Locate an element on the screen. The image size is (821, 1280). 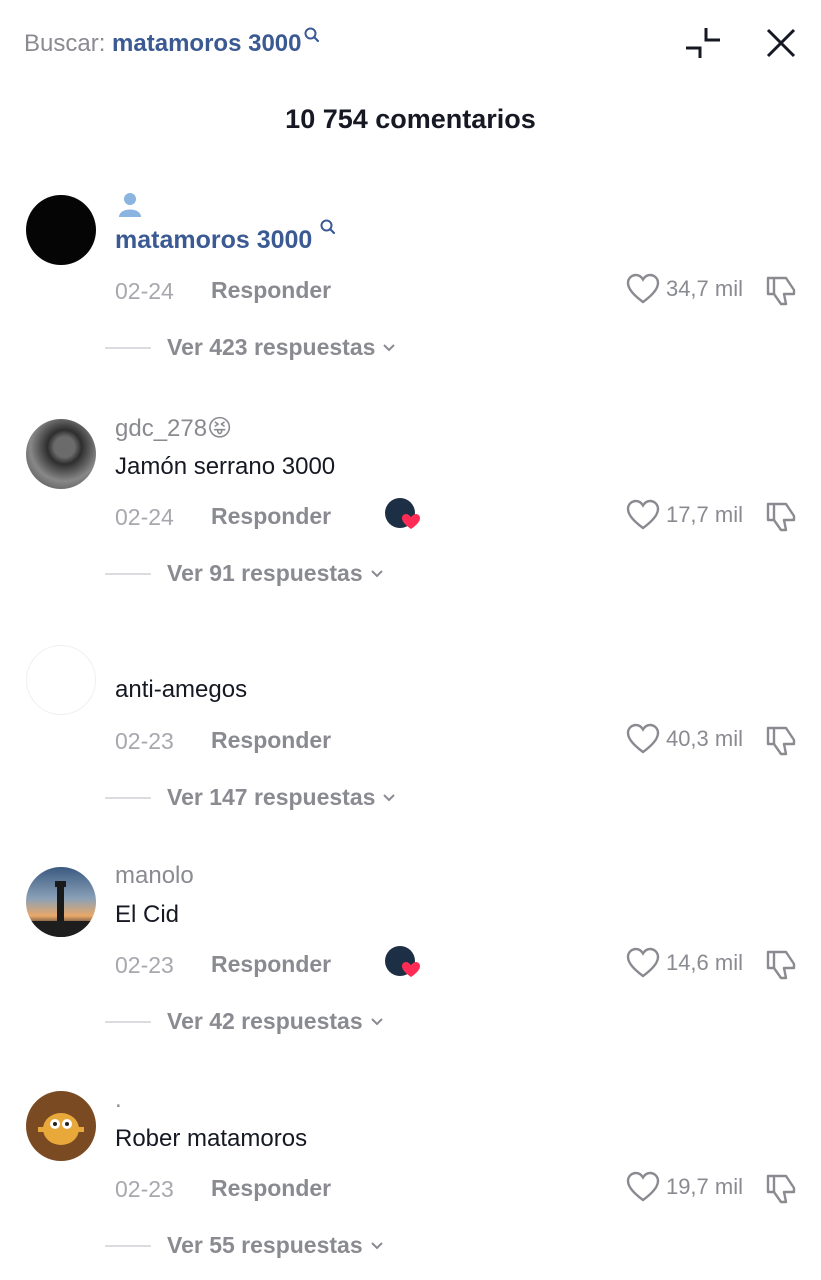
comment-username: . is located at coordinates (118, 1100).